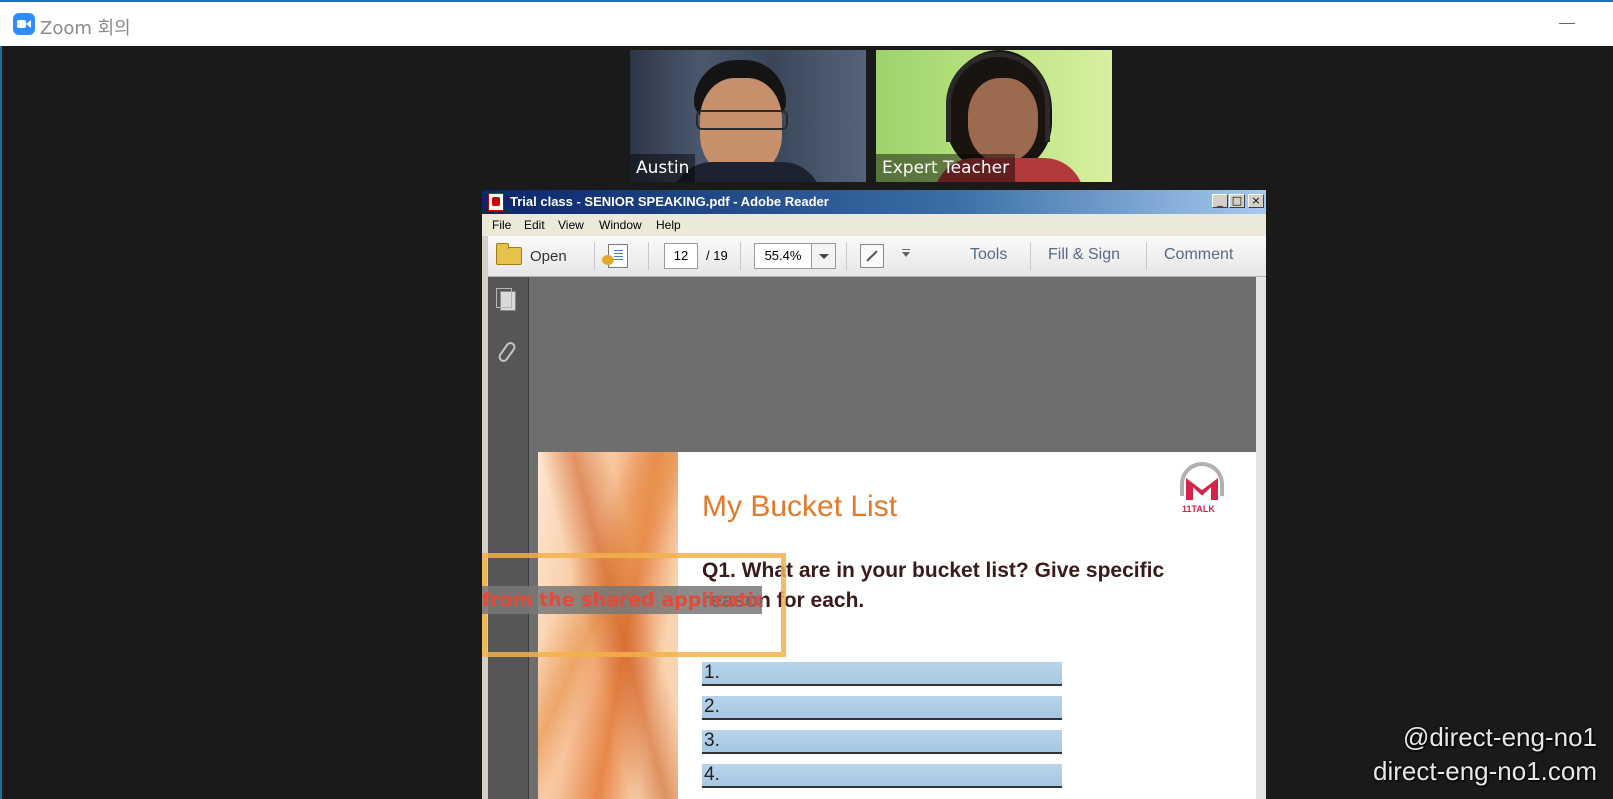 This screenshot has width=1613, height=799. Describe the element at coordinates (882, 776) in the screenshot. I see `answer-line: 4.` at that location.